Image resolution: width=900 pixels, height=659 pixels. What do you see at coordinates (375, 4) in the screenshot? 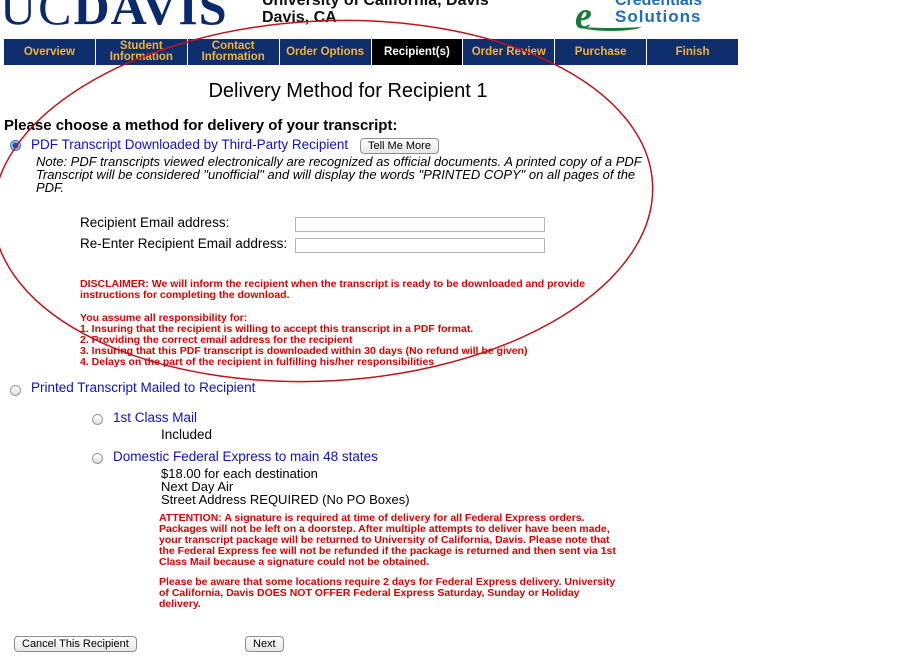
I see `university-line1: University of California, Davis` at bounding box center [375, 4].